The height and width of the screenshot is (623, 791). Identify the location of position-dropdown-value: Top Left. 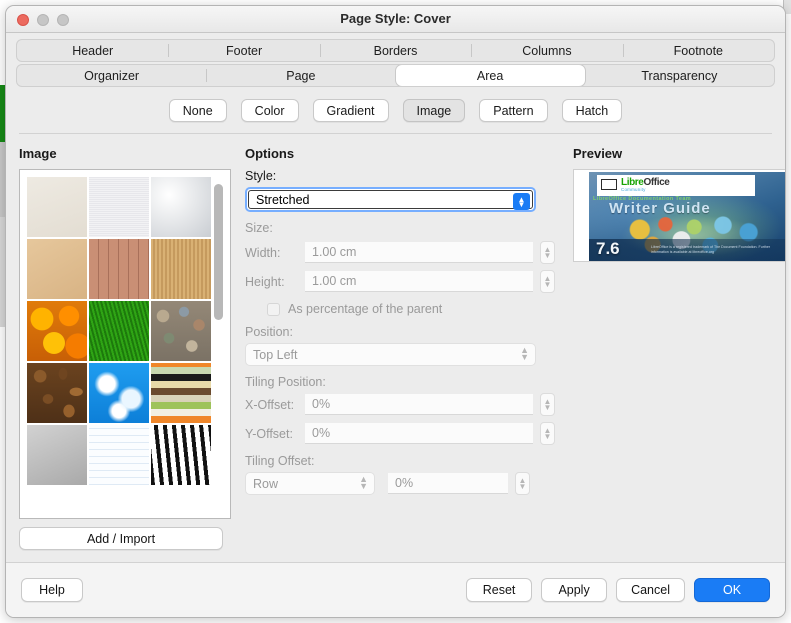
(275, 354).